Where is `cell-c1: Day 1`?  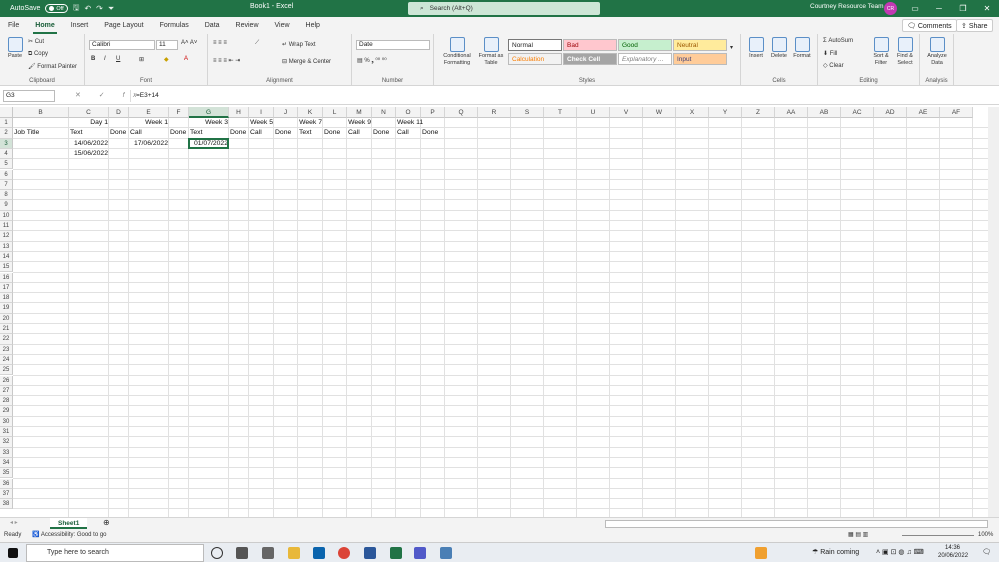
cell-c1: Day 1 is located at coordinates (89, 123).